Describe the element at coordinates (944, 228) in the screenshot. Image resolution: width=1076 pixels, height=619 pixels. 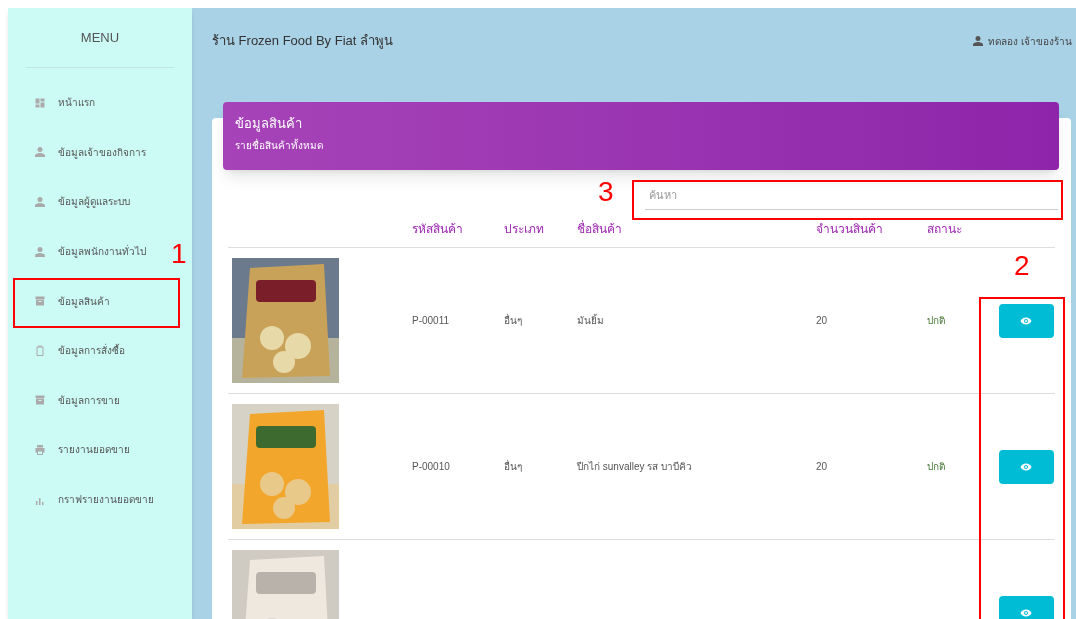
I see `column-header: สถานะ` at that location.